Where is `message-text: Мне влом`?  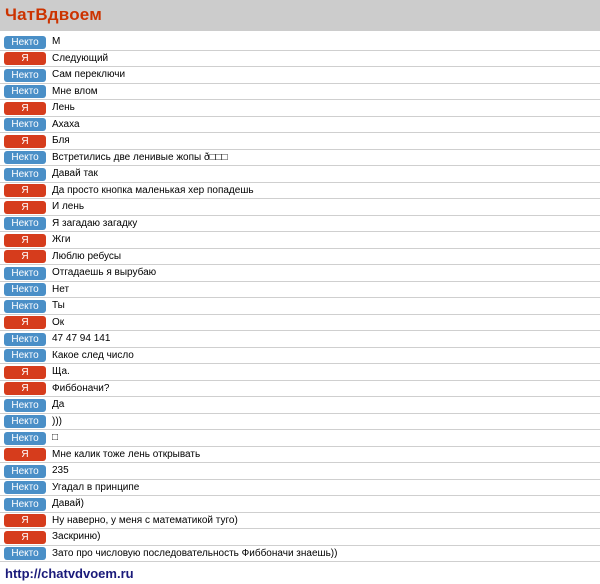 message-text: Мне влом is located at coordinates (75, 91).